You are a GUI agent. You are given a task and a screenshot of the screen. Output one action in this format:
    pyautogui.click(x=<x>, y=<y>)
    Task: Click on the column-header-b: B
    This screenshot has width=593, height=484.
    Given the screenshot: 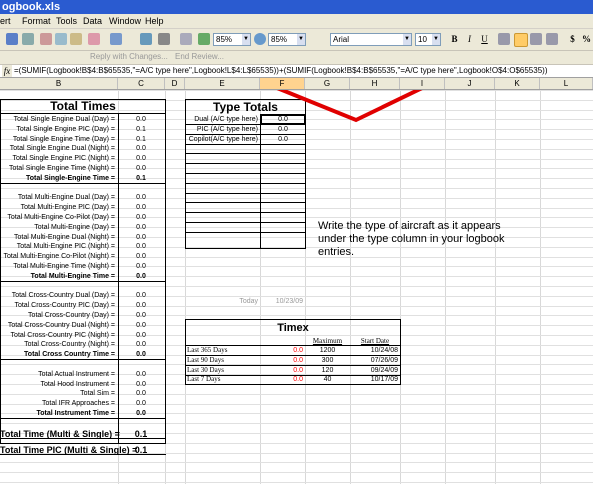 What is the action you would take?
    pyautogui.click(x=59, y=83)
    